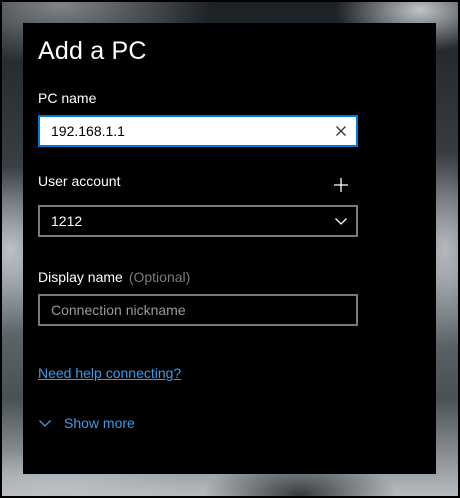 The height and width of the screenshot is (498, 460). I want to click on display-name-field-wrapper, so click(198, 310).